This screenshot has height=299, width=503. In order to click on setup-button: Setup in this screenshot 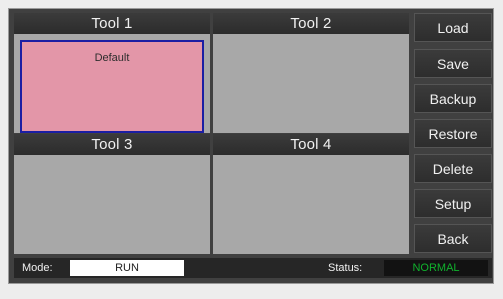, I will do `click(453, 203)`.